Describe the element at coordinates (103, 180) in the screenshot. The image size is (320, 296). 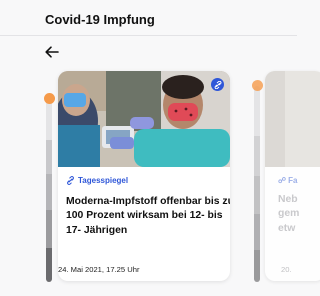
I see `source-name: Tagesspiegel` at that location.